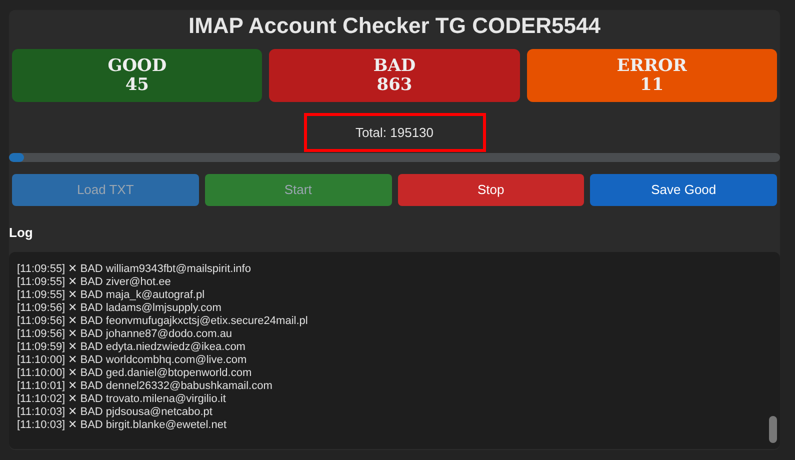  What do you see at coordinates (651, 66) in the screenshot?
I see `stat-label: ERROR` at bounding box center [651, 66].